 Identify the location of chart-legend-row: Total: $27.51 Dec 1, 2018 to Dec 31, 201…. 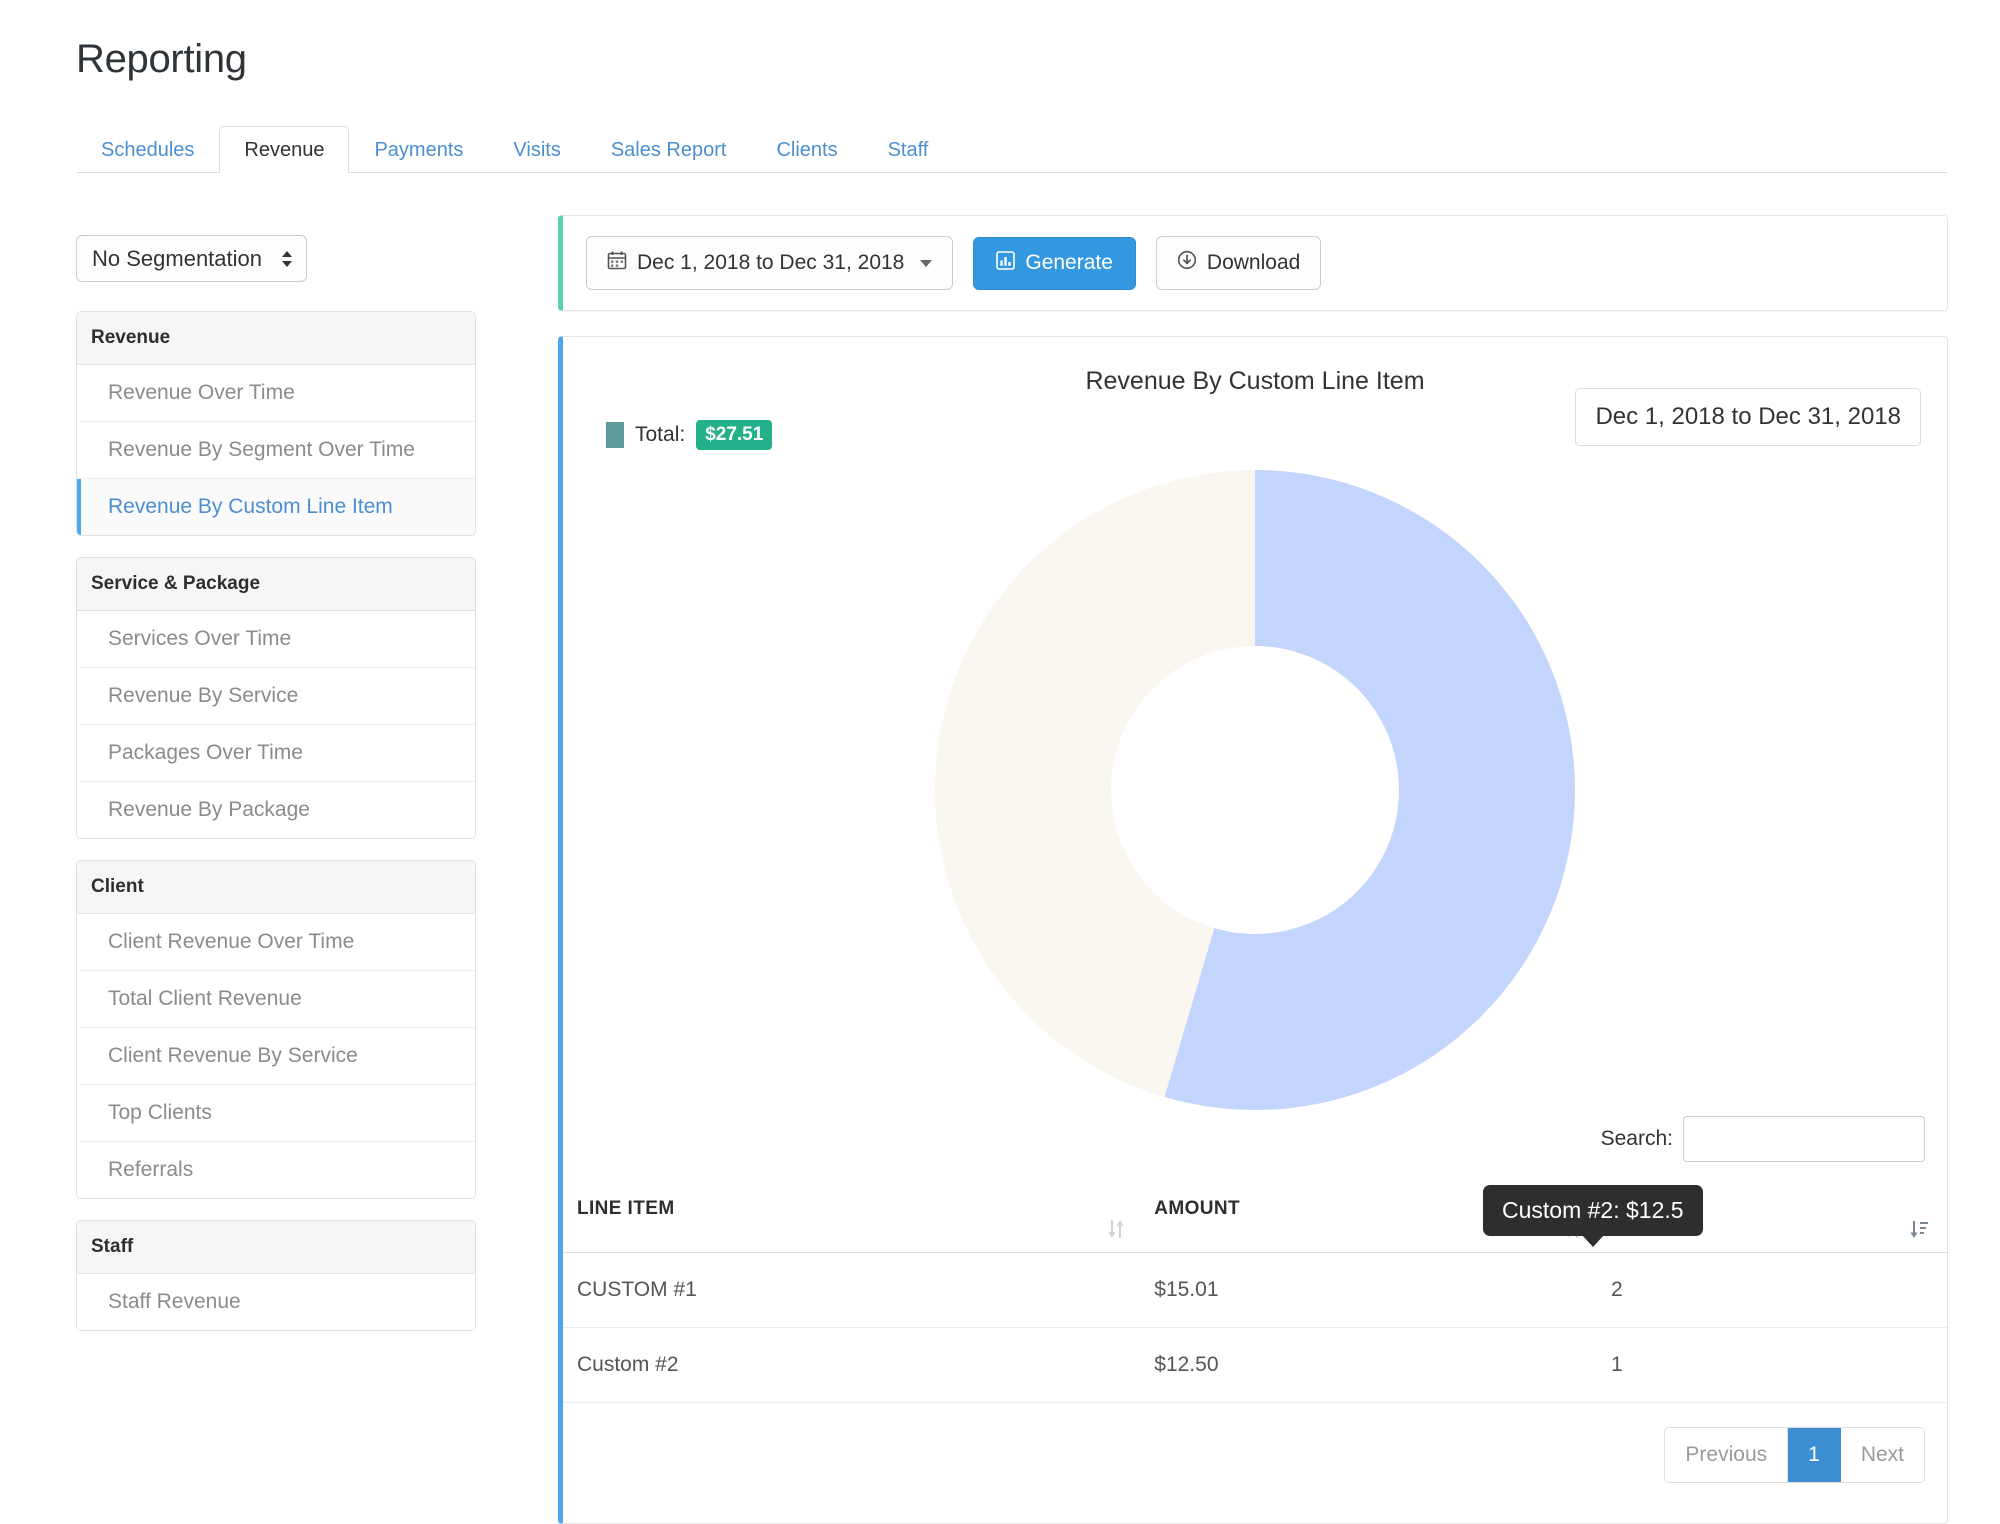
(1255, 429).